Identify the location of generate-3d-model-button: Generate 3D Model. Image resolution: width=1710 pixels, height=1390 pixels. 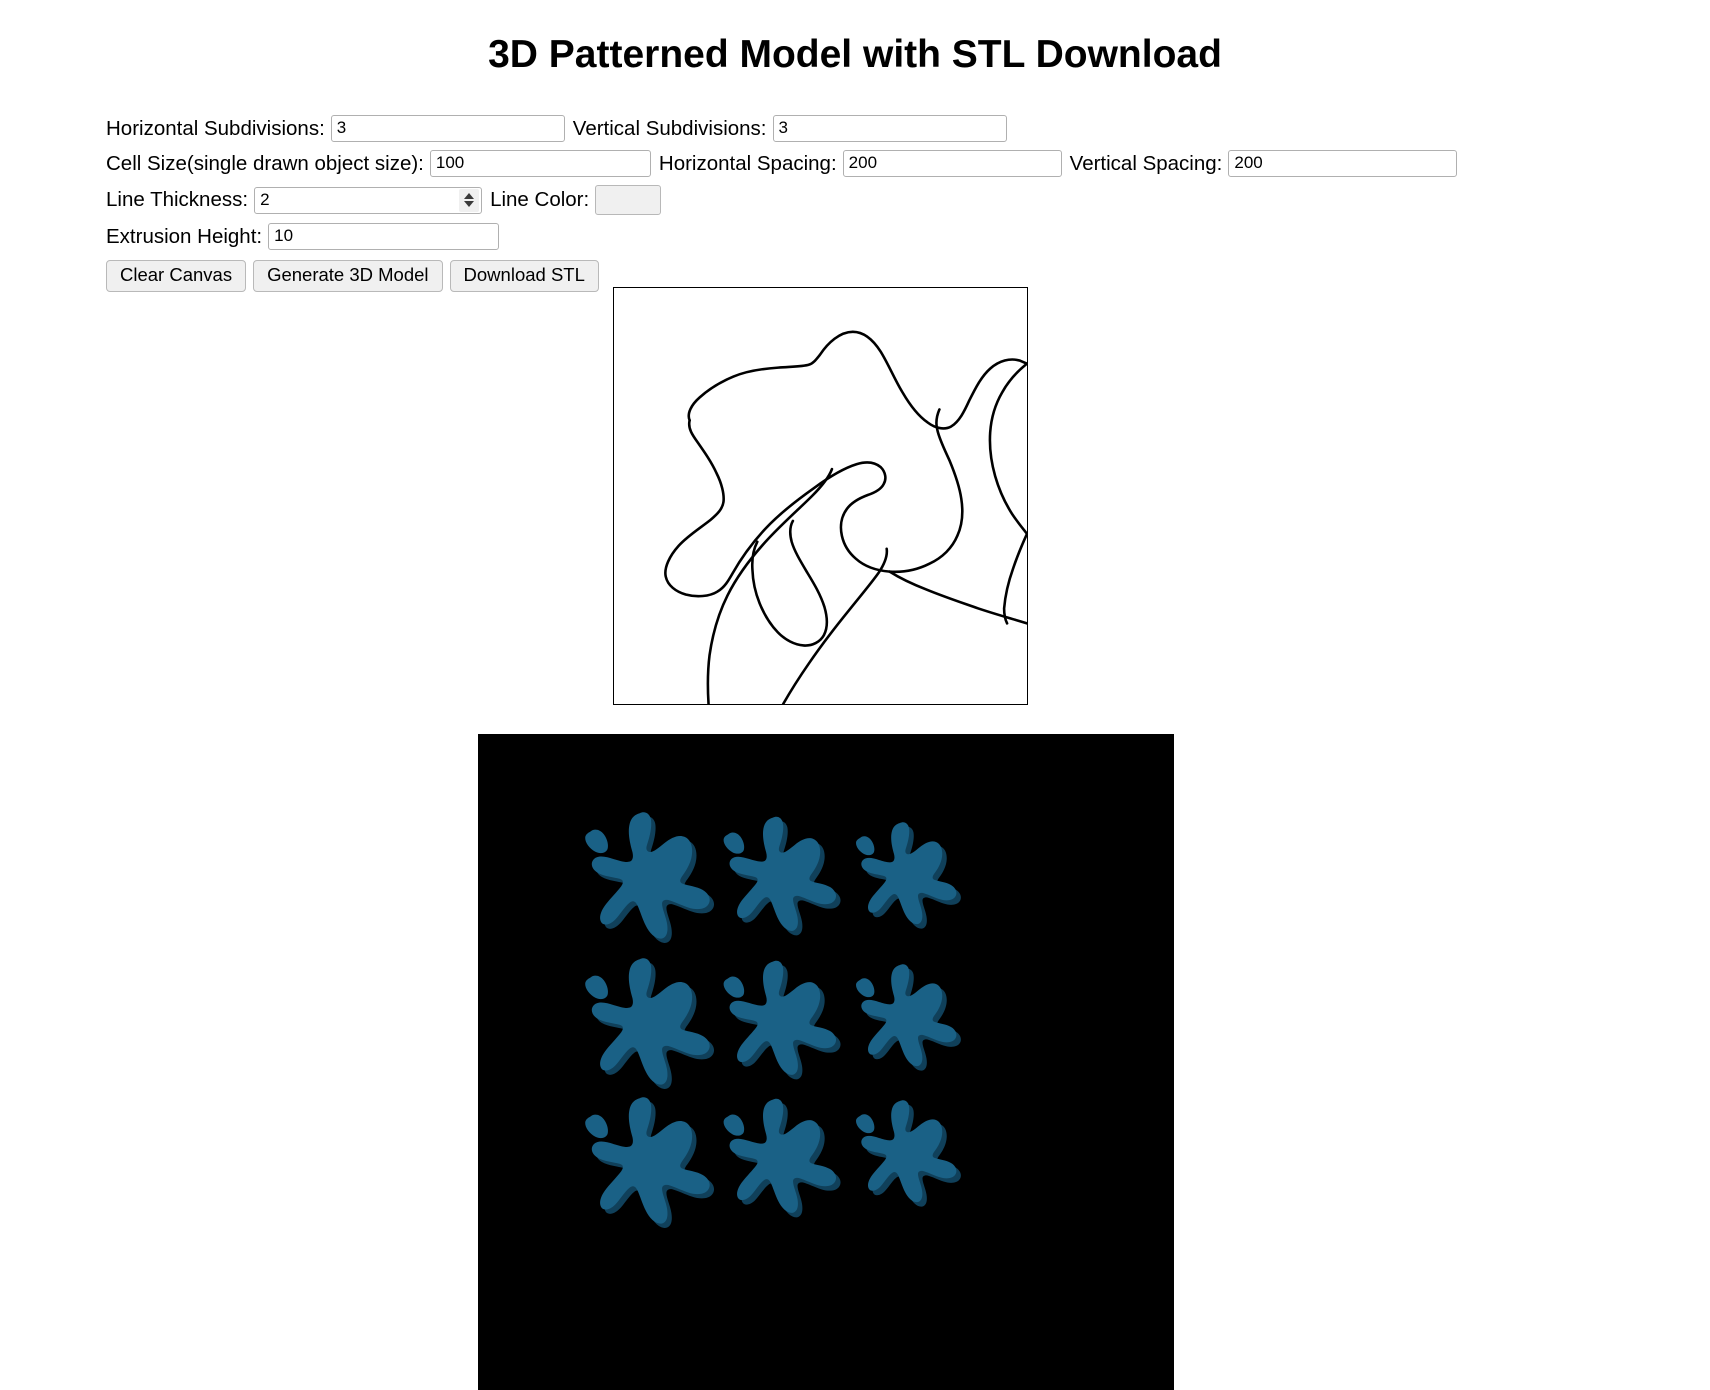
(348, 276).